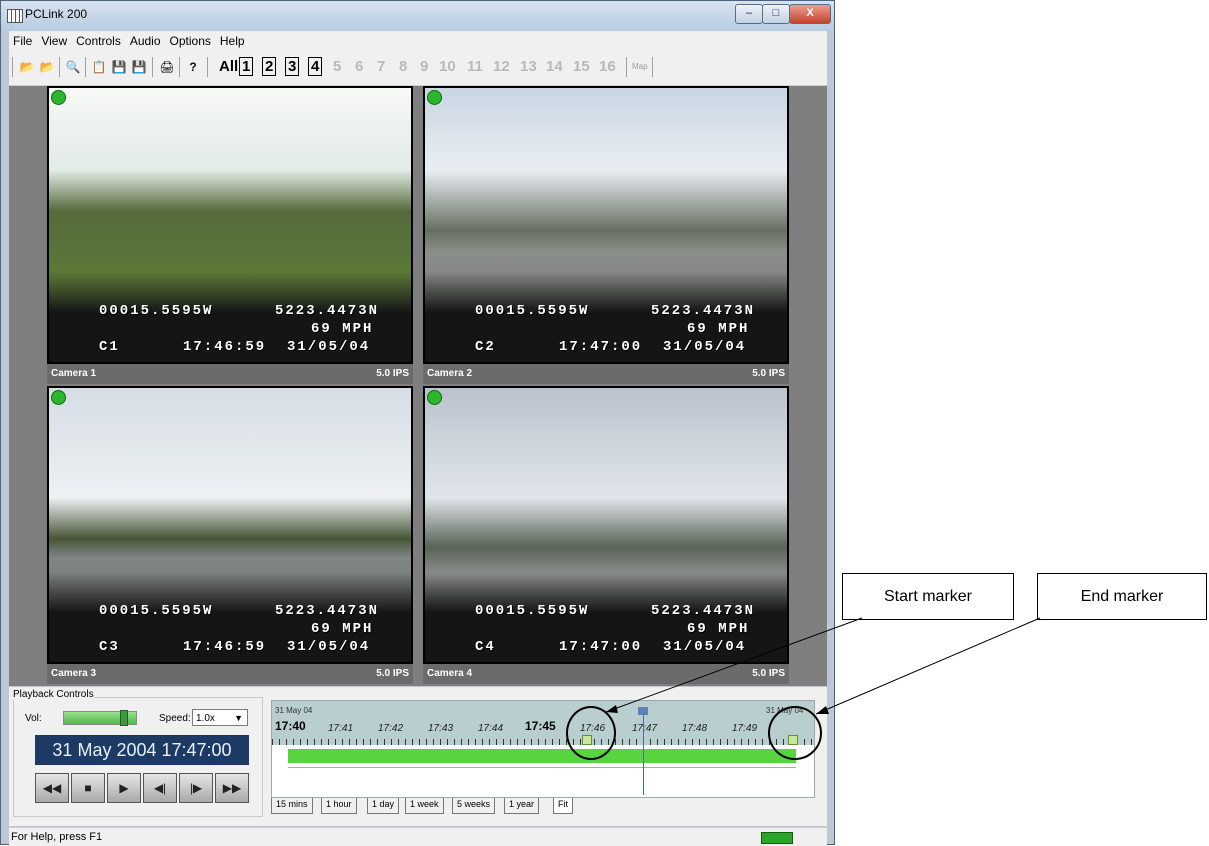  I want to click on end-callout-arrow, so click(928, 666).